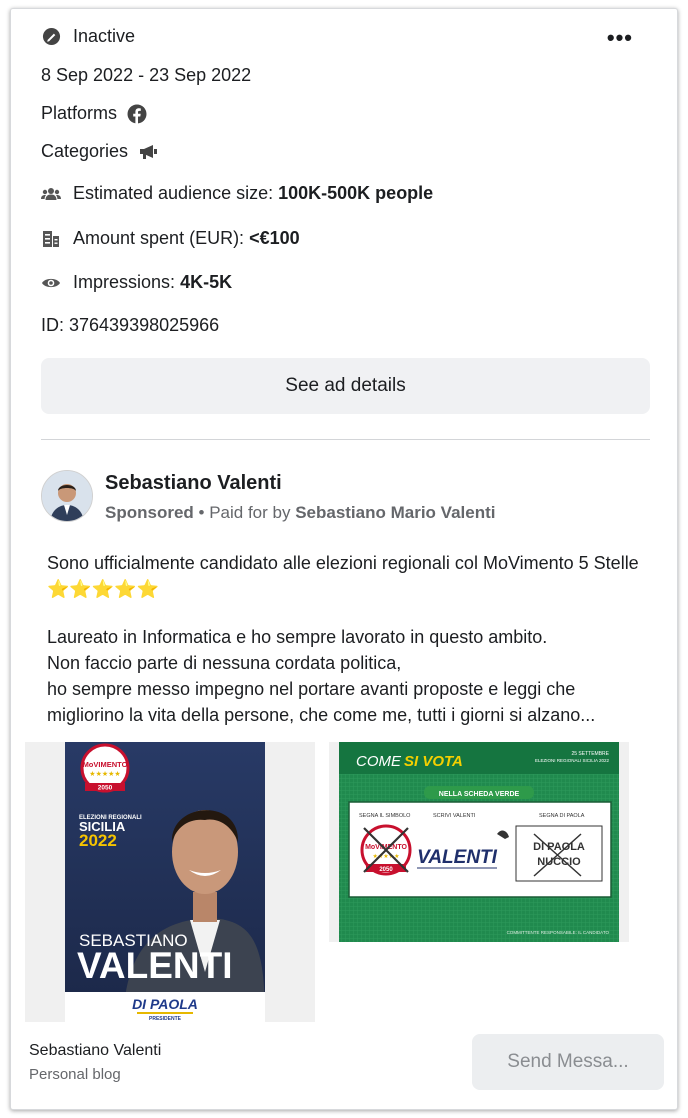 Image resolution: width=688 pixels, height=1118 pixels. What do you see at coordinates (386, 870) in the screenshot?
I see `ballot-logo-year: 2050` at bounding box center [386, 870].